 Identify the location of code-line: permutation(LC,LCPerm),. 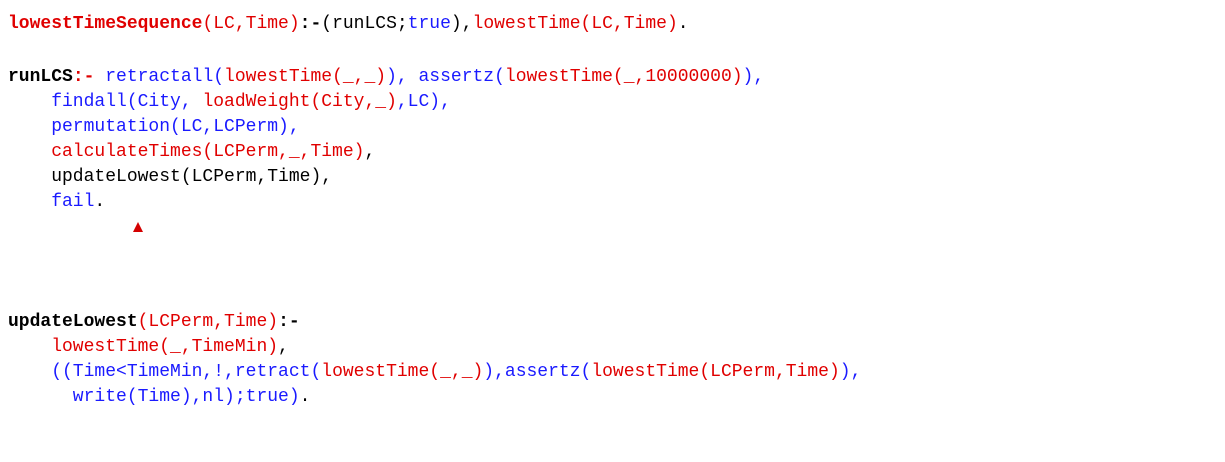
(154, 127).